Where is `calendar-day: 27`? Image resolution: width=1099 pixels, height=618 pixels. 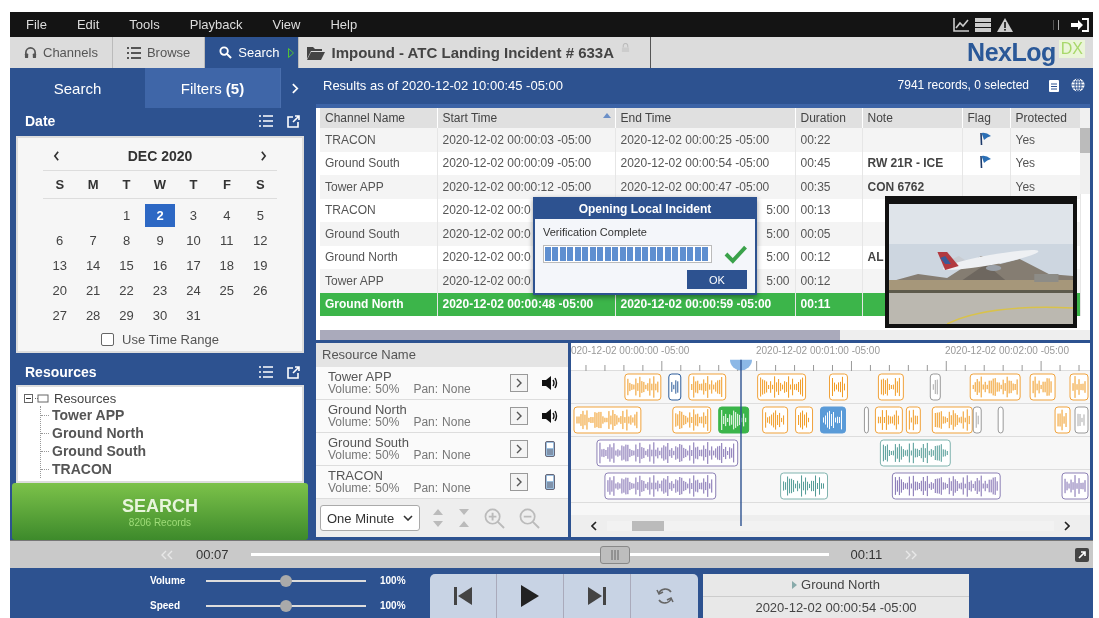
calendar-day: 27 is located at coordinates (60, 315).